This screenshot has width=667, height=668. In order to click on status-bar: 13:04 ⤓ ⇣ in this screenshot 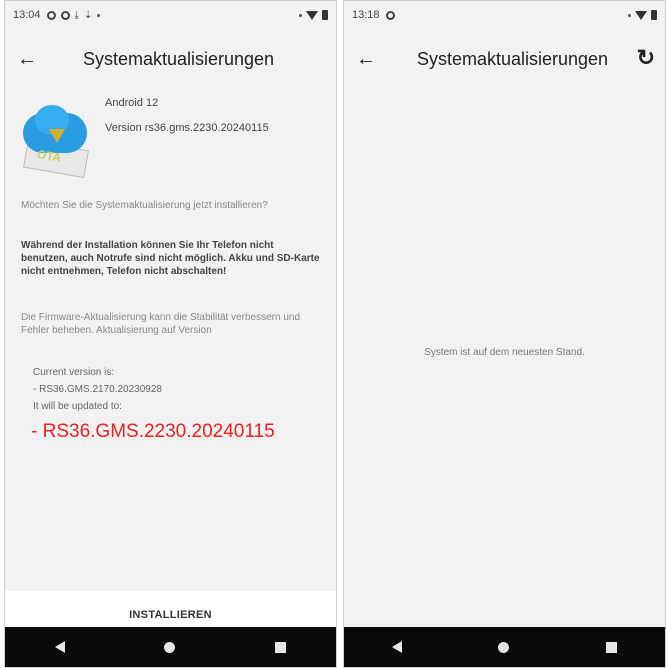, I will do `click(170, 15)`.